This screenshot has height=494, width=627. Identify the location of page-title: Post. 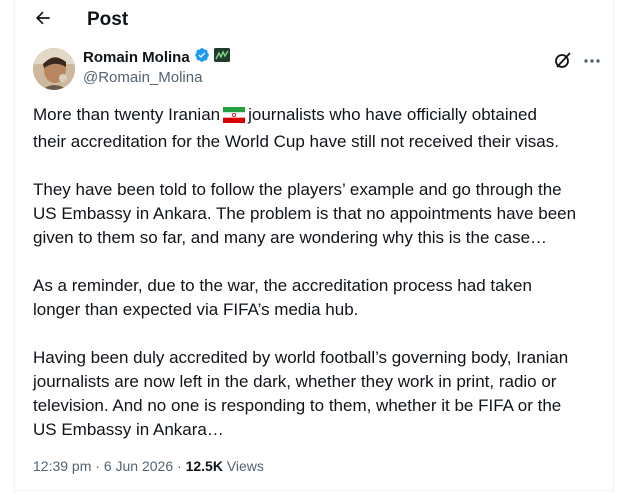
(108, 19).